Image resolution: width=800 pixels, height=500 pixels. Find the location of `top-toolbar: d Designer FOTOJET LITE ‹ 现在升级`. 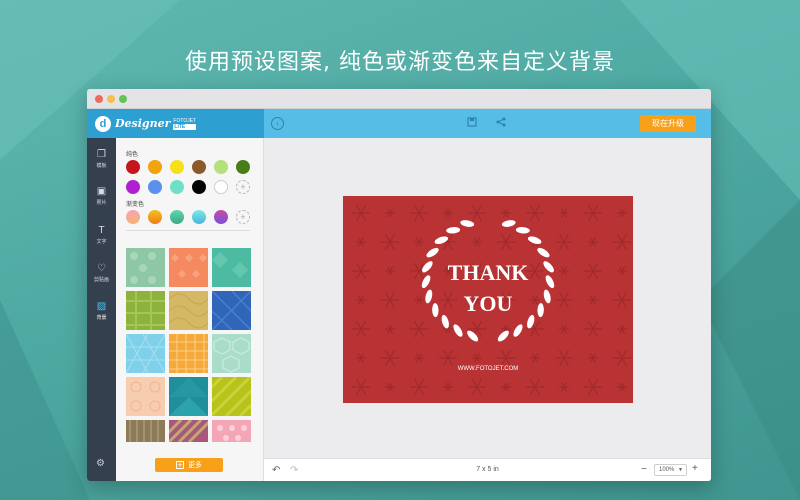

top-toolbar: d Designer FOTOJET LITE ‹ 现在升级 is located at coordinates (399, 123).